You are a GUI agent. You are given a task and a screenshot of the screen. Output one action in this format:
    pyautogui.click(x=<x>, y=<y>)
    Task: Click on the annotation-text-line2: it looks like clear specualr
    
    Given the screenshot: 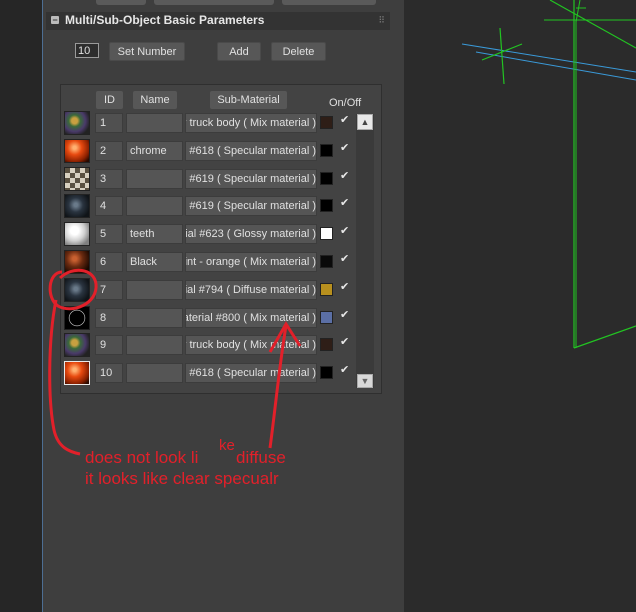 What is the action you would take?
    pyautogui.click(x=182, y=478)
    